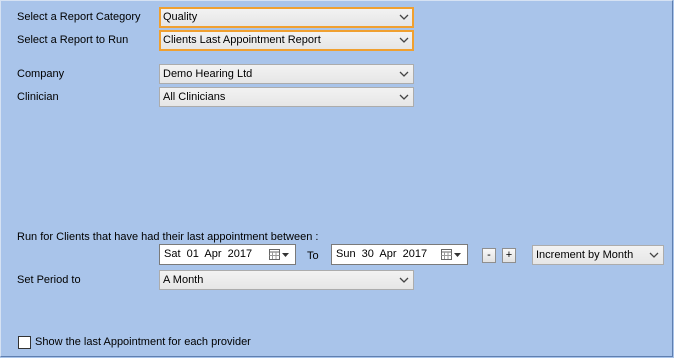 This screenshot has height=358, width=674. I want to click on increment-value: Increment by Month, so click(585, 255).